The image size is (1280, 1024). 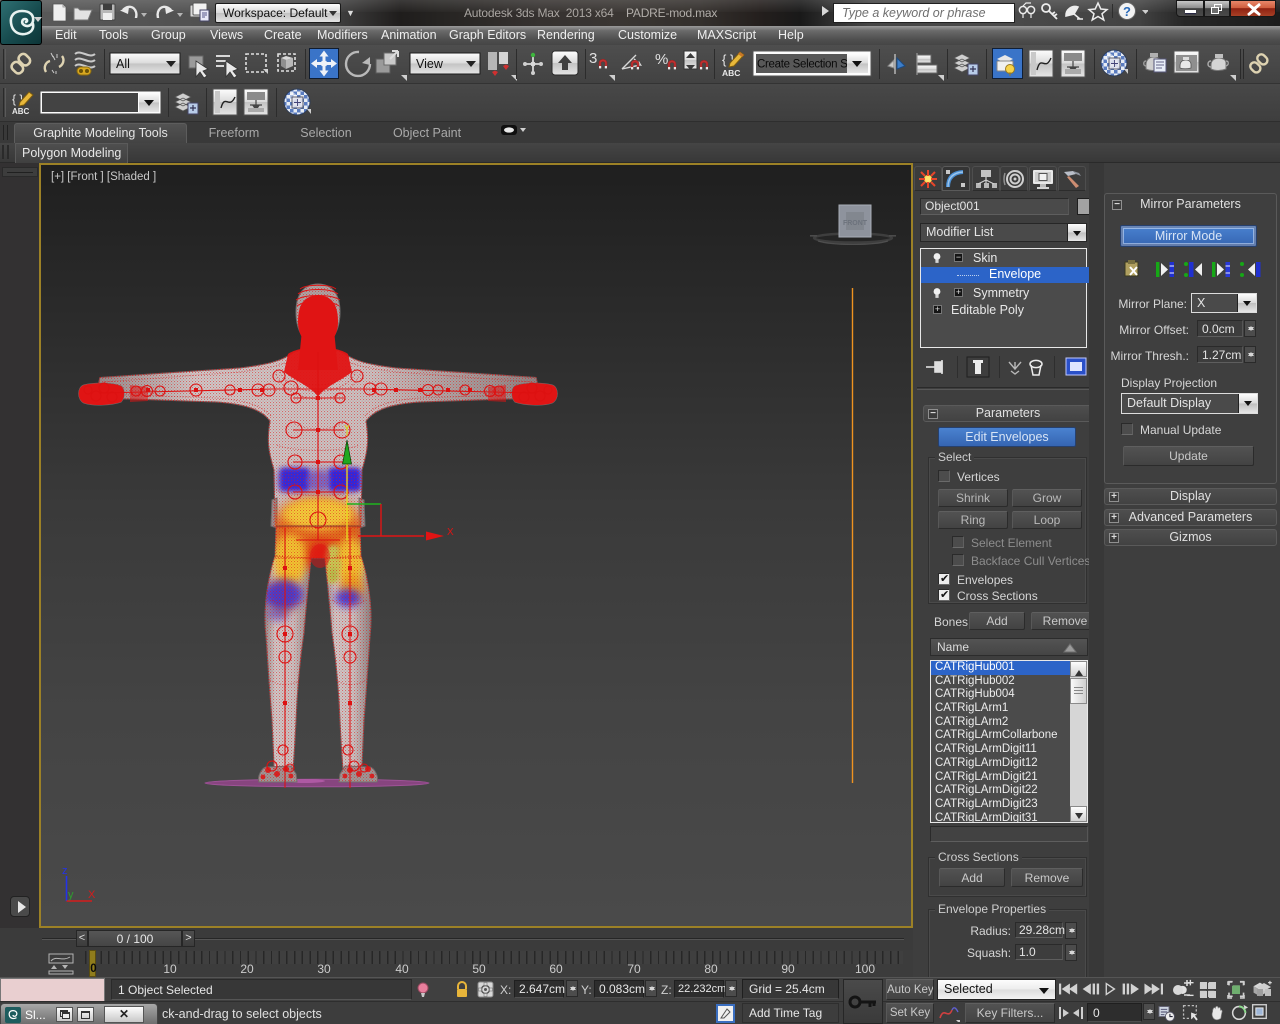 I want to click on svg-text: FRONT, so click(x=855, y=223).